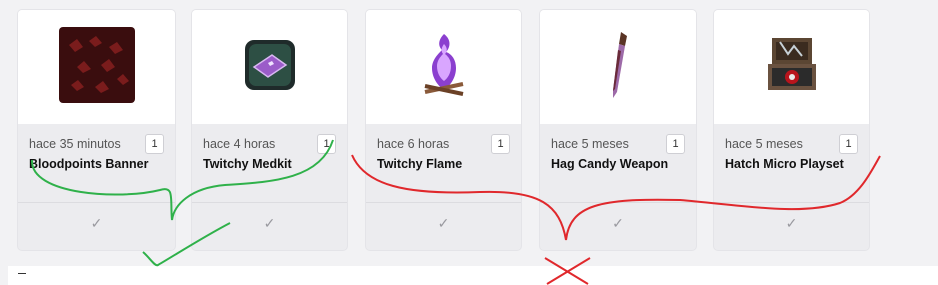  I want to click on item-time: hace 6 horas, so click(413, 144).